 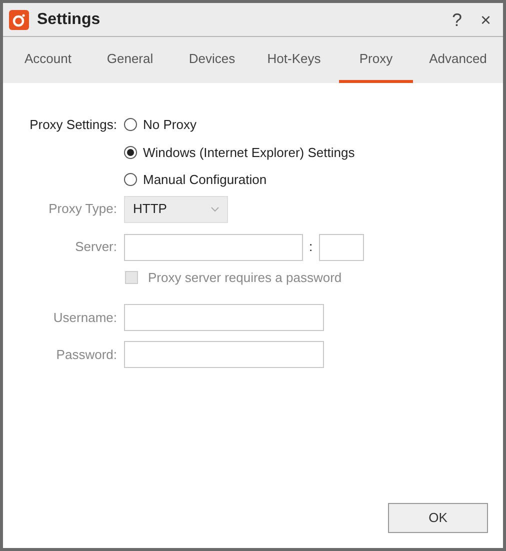 I want to click on radio-option: Windows (Internet Explorer) Settings, so click(x=239, y=152).